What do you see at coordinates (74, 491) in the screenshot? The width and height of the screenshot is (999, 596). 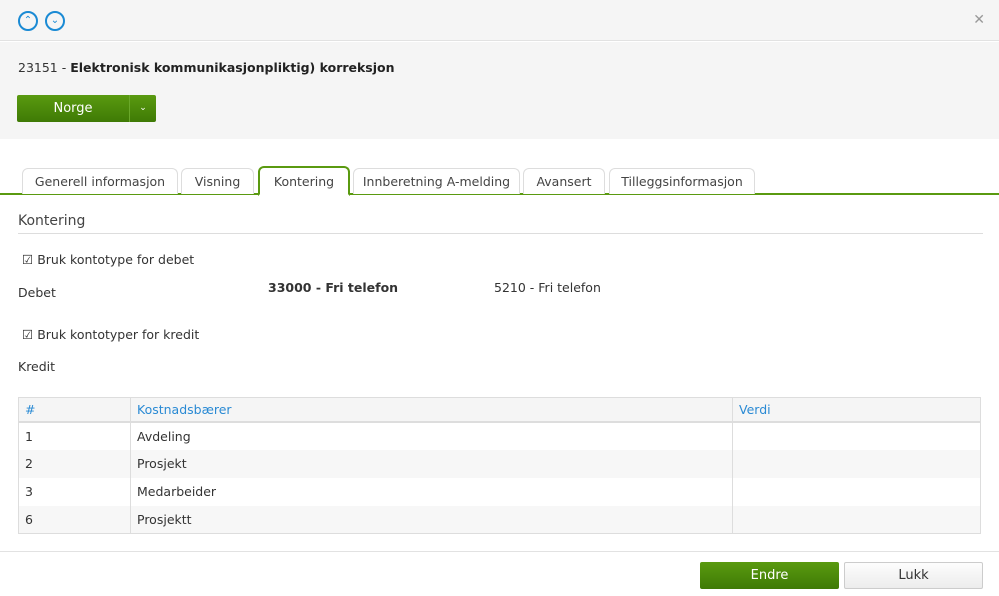 I see `cell-number: 3` at bounding box center [74, 491].